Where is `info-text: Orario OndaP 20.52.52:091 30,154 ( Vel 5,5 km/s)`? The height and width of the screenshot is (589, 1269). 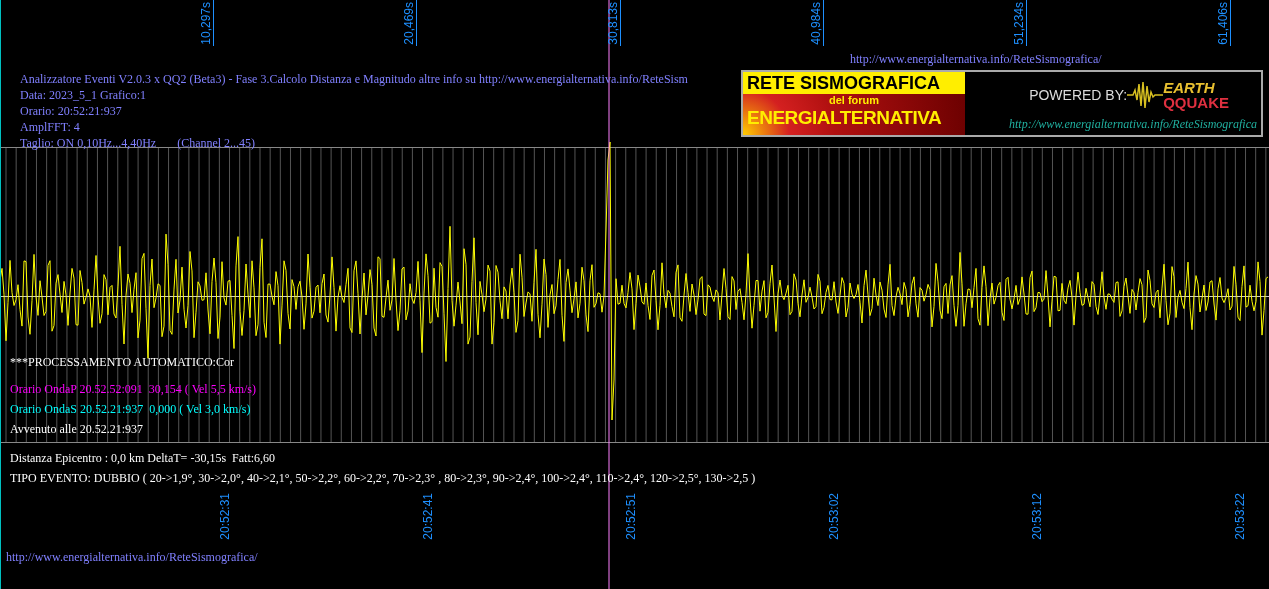
info-text: Orario OndaP 20.52.52:091 30,154 ( Vel 5,5 km/s) is located at coordinates (133, 389).